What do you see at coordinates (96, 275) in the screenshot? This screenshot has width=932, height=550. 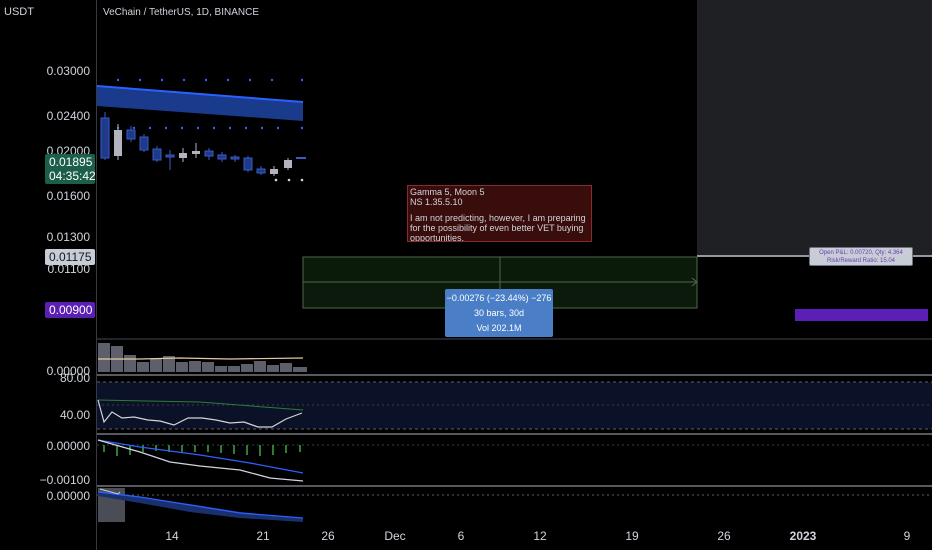 I see `axis-divider` at bounding box center [96, 275].